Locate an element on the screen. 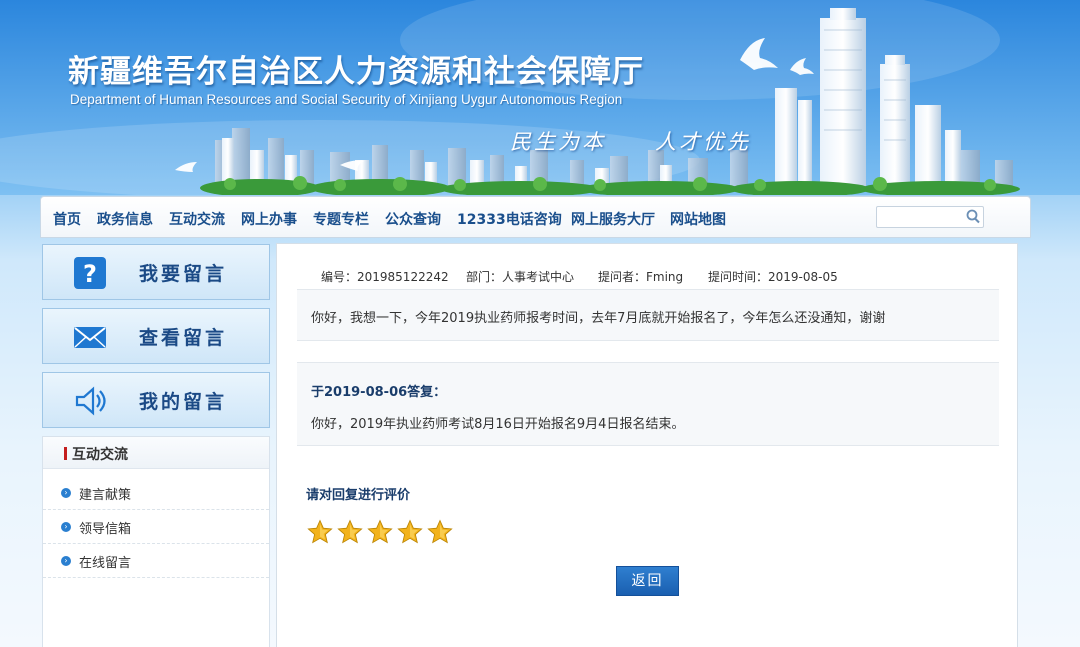 The width and height of the screenshot is (1080, 647). side-link-label: 在线留言 is located at coordinates (105, 563).